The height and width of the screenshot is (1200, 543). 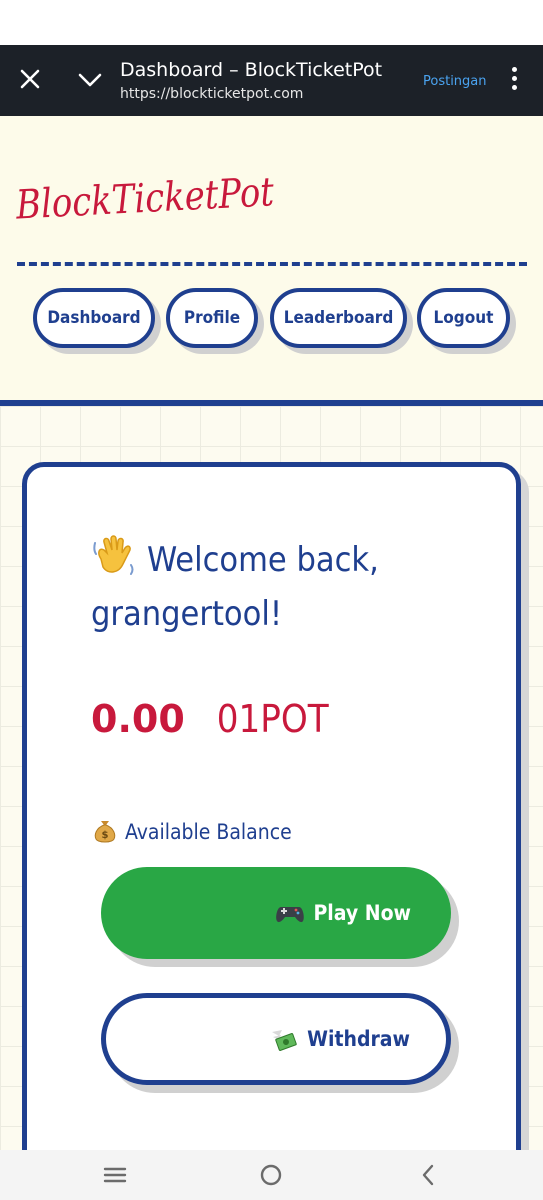 I want to click on header-divider, so click(x=272, y=264).